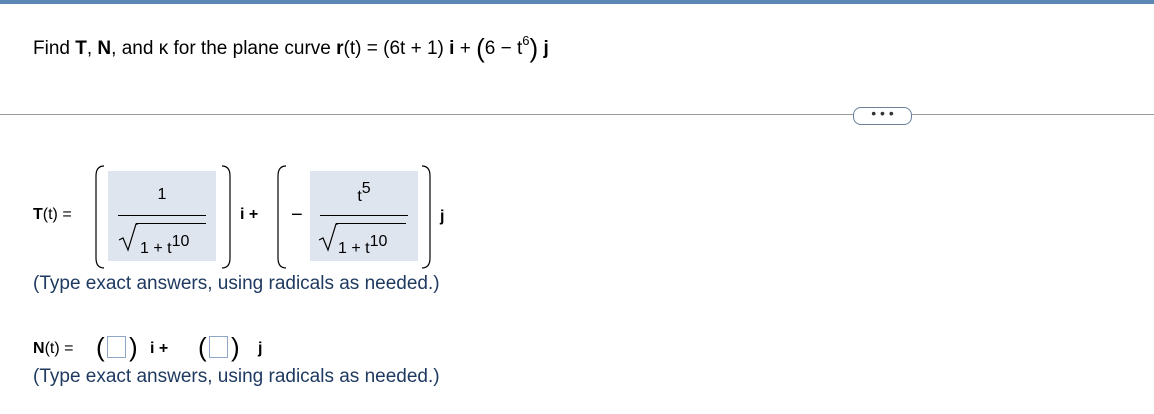 The height and width of the screenshot is (414, 1154). Describe the element at coordinates (534, 48) in the screenshot. I see `question-paren-close: )` at that location.